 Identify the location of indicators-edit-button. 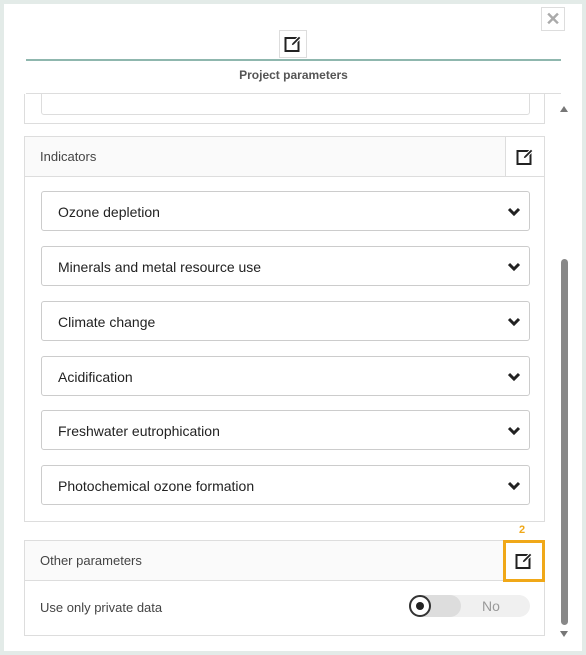
(524, 156).